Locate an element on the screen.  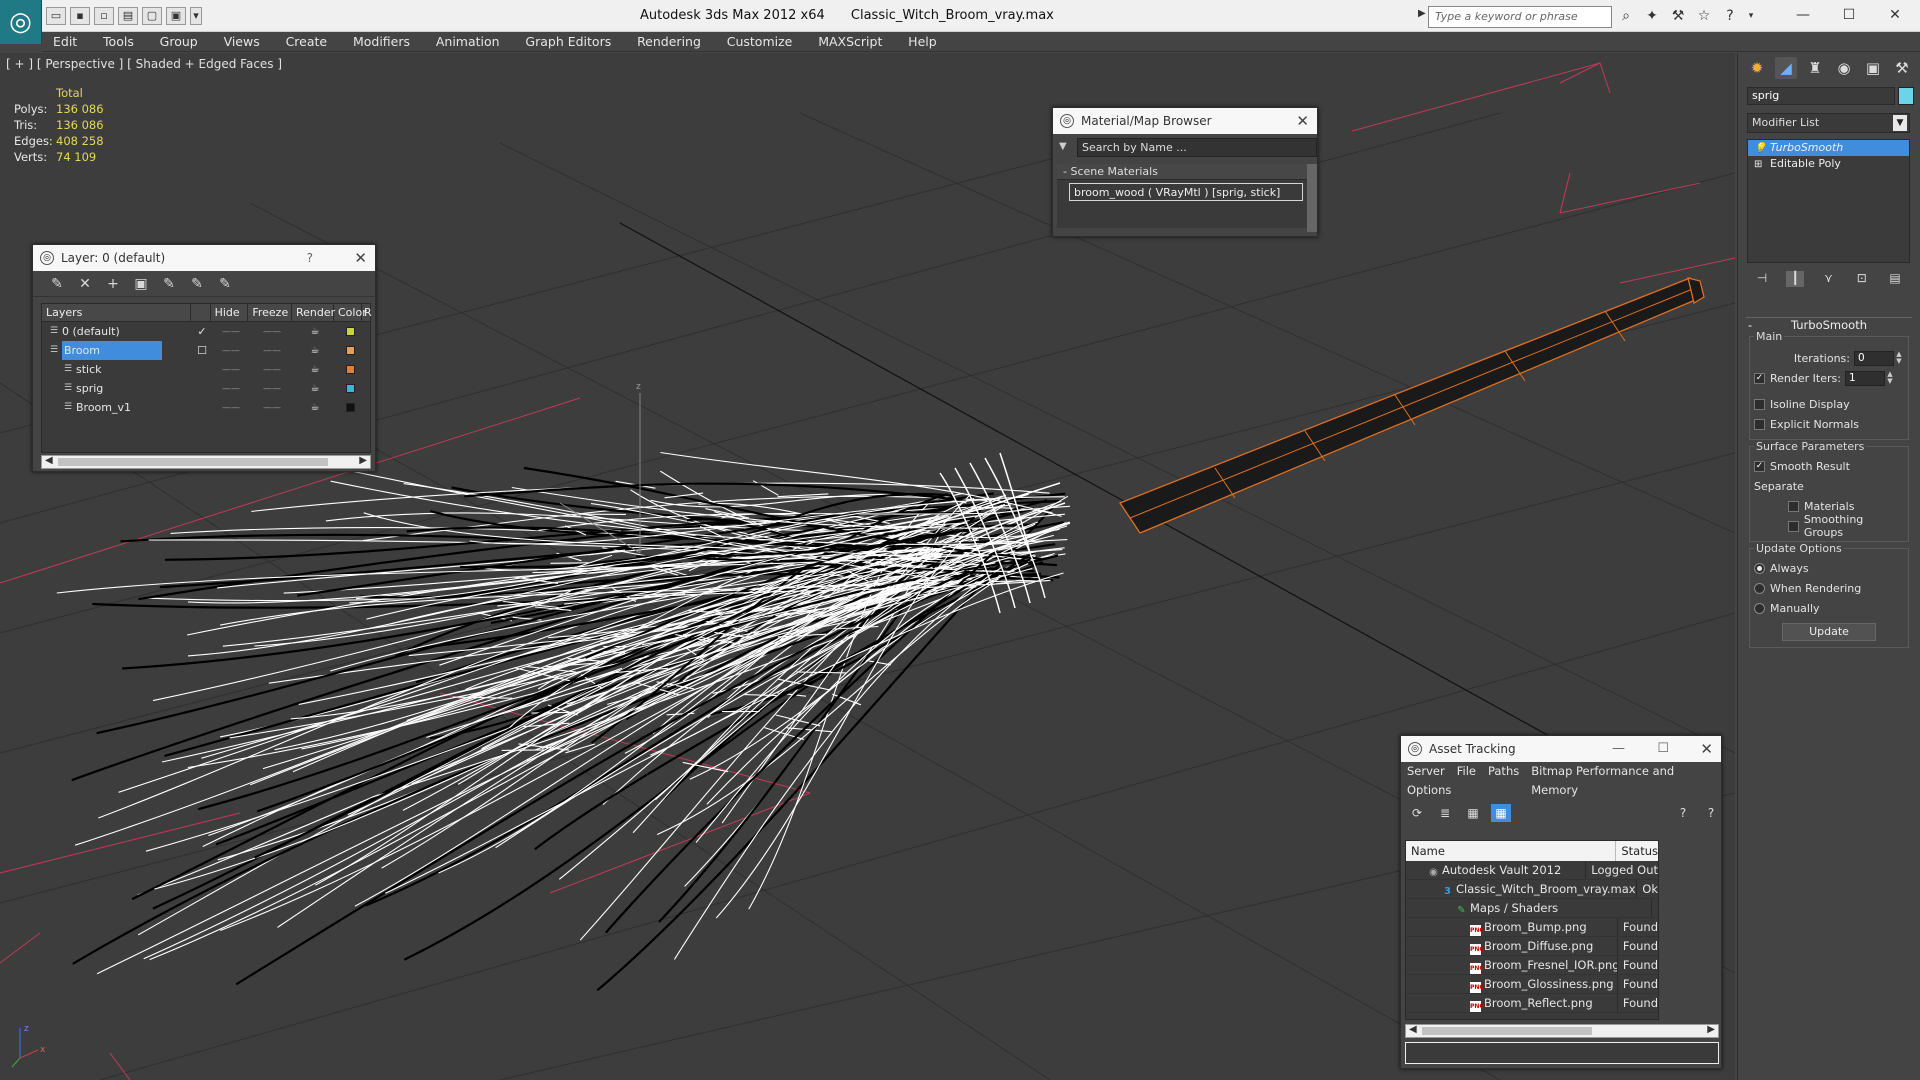
menu-group: Group is located at coordinates (179, 42).